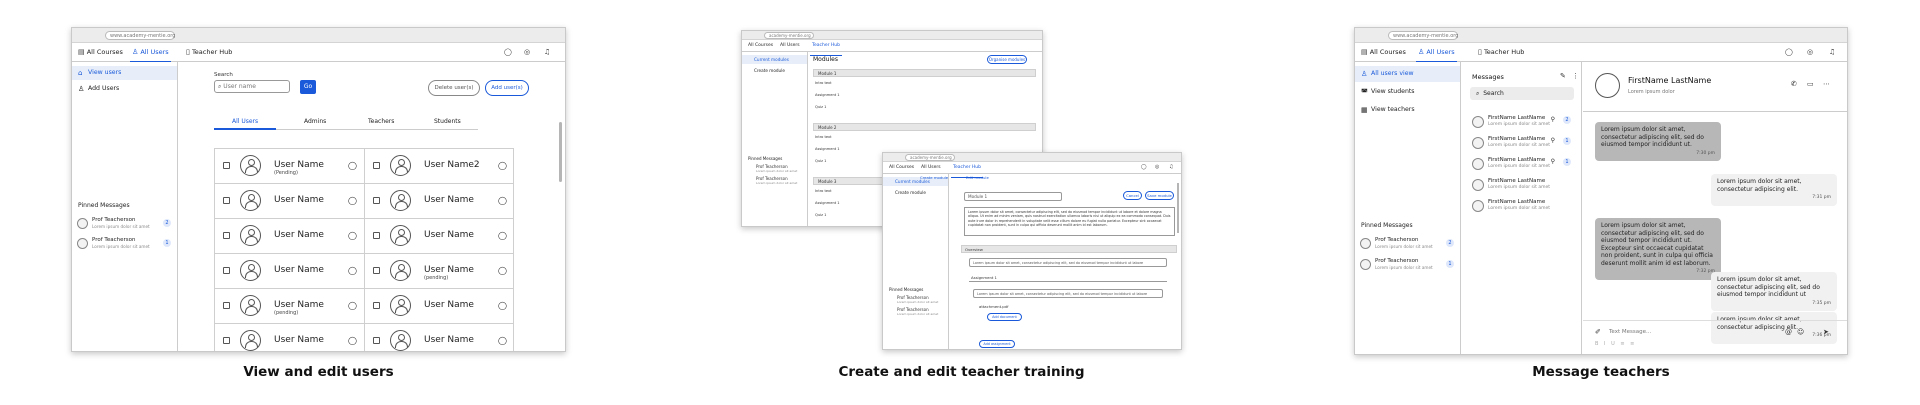  I want to click on breadcrumb: Create module, so click(934, 177).